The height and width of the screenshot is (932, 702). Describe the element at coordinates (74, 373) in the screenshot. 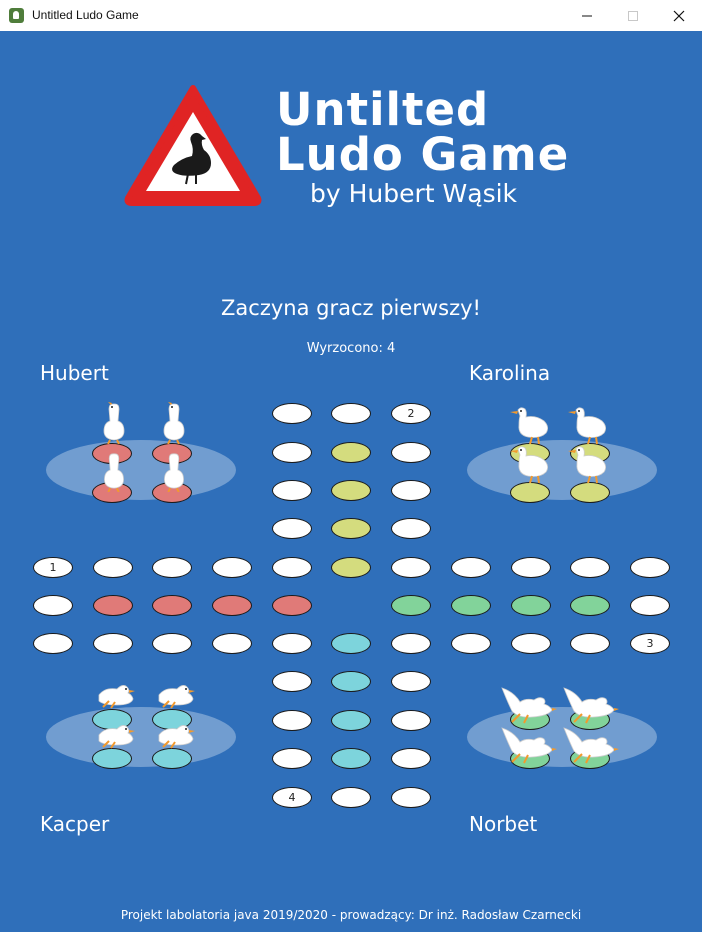

I see `player-name-top-left: Hubert` at that location.